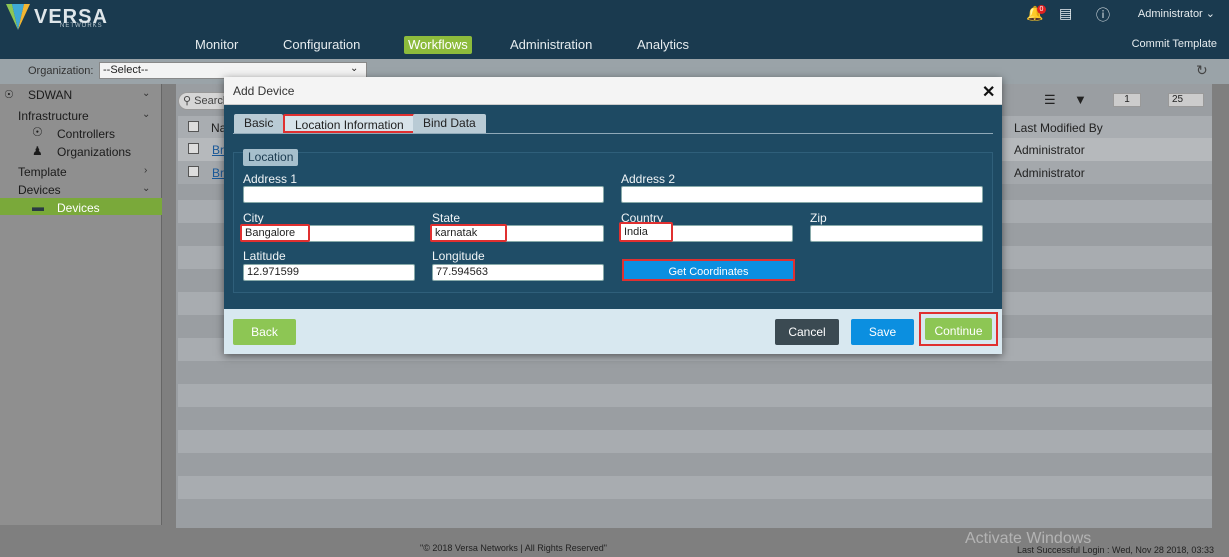  Describe the element at coordinates (423, 194) in the screenshot. I see `address1-input` at that location.